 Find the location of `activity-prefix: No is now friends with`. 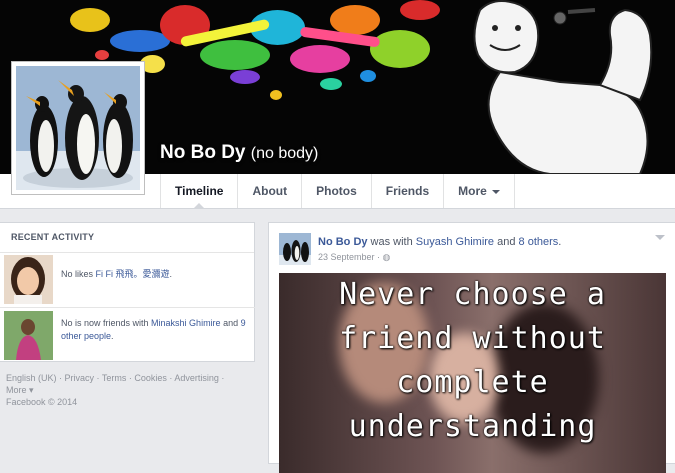

activity-prefix: No is now friends with is located at coordinates (106, 323).